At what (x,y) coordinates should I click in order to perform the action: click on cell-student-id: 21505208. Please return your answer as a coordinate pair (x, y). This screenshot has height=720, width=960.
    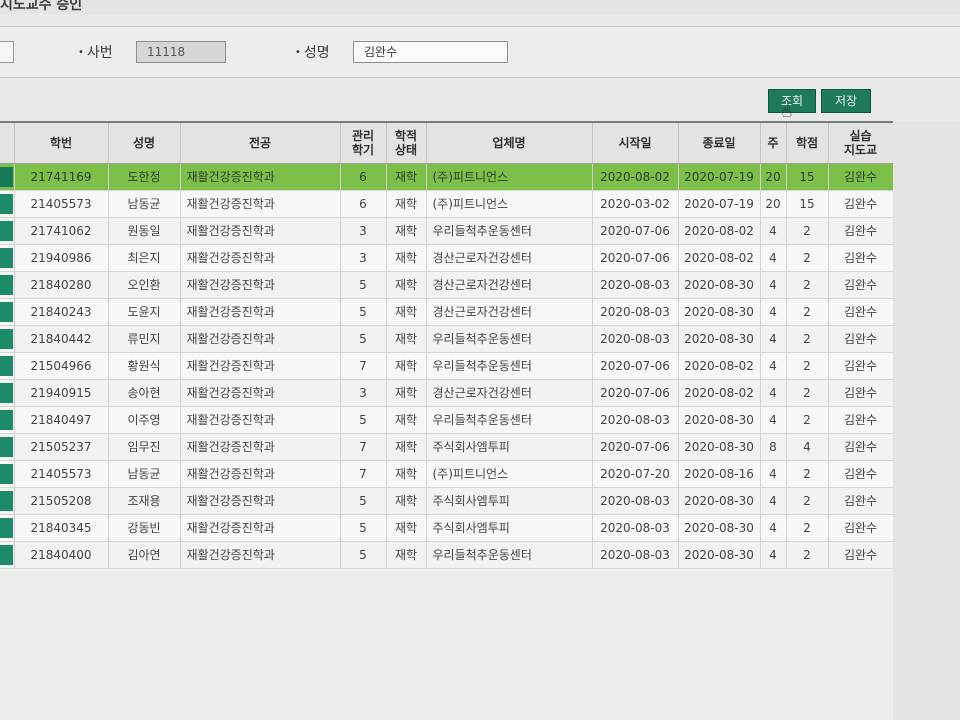
    Looking at the image, I should click on (61, 501).